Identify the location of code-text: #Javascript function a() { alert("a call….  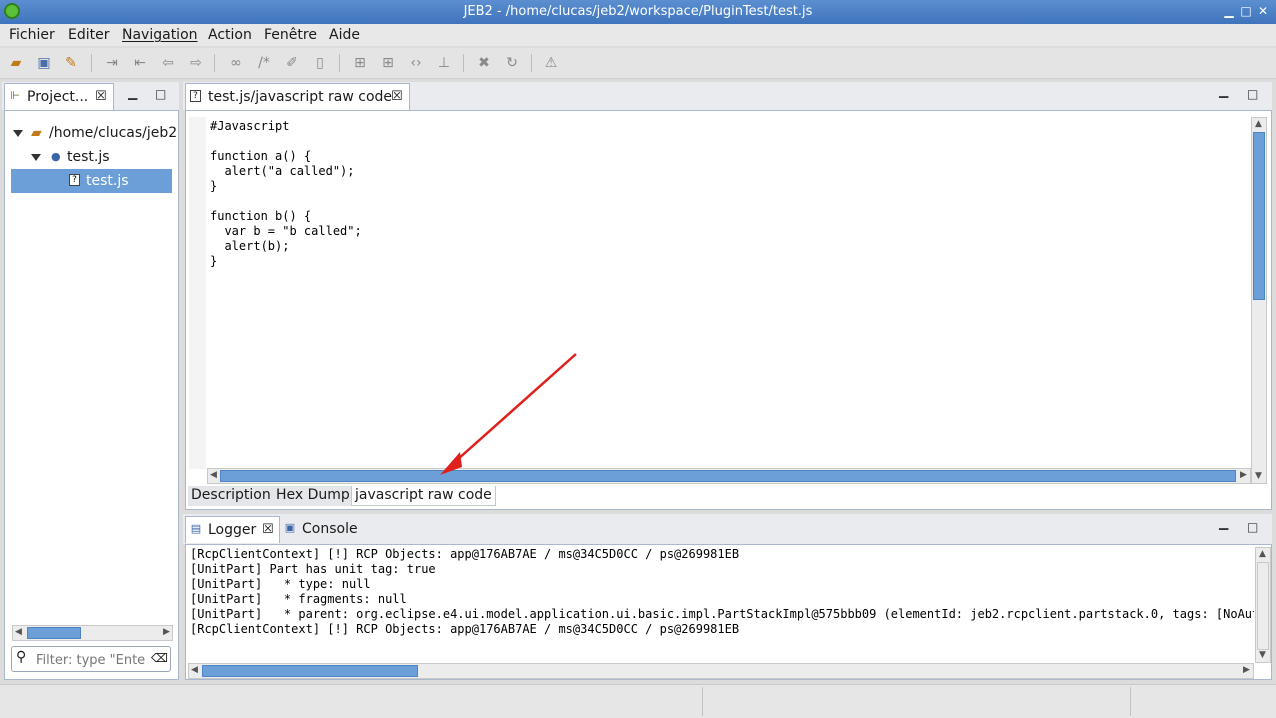
(286, 194).